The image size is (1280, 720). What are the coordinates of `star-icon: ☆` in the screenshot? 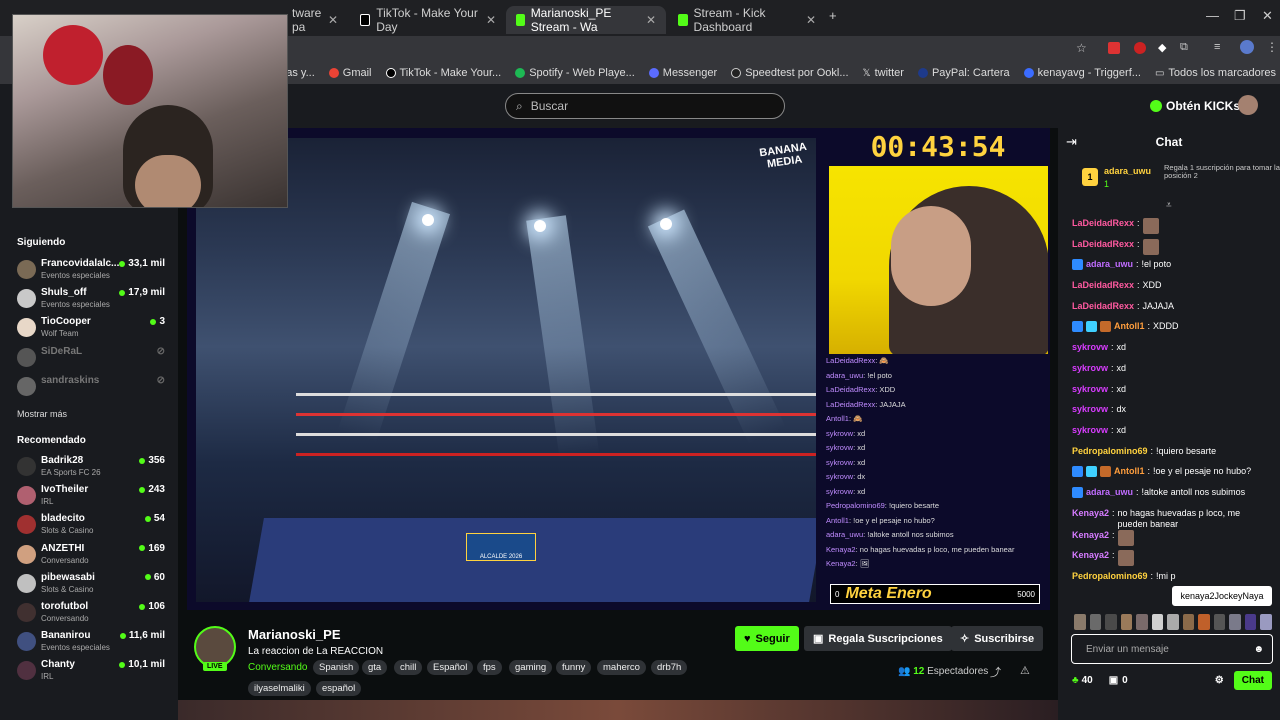 It's located at (1081, 48).